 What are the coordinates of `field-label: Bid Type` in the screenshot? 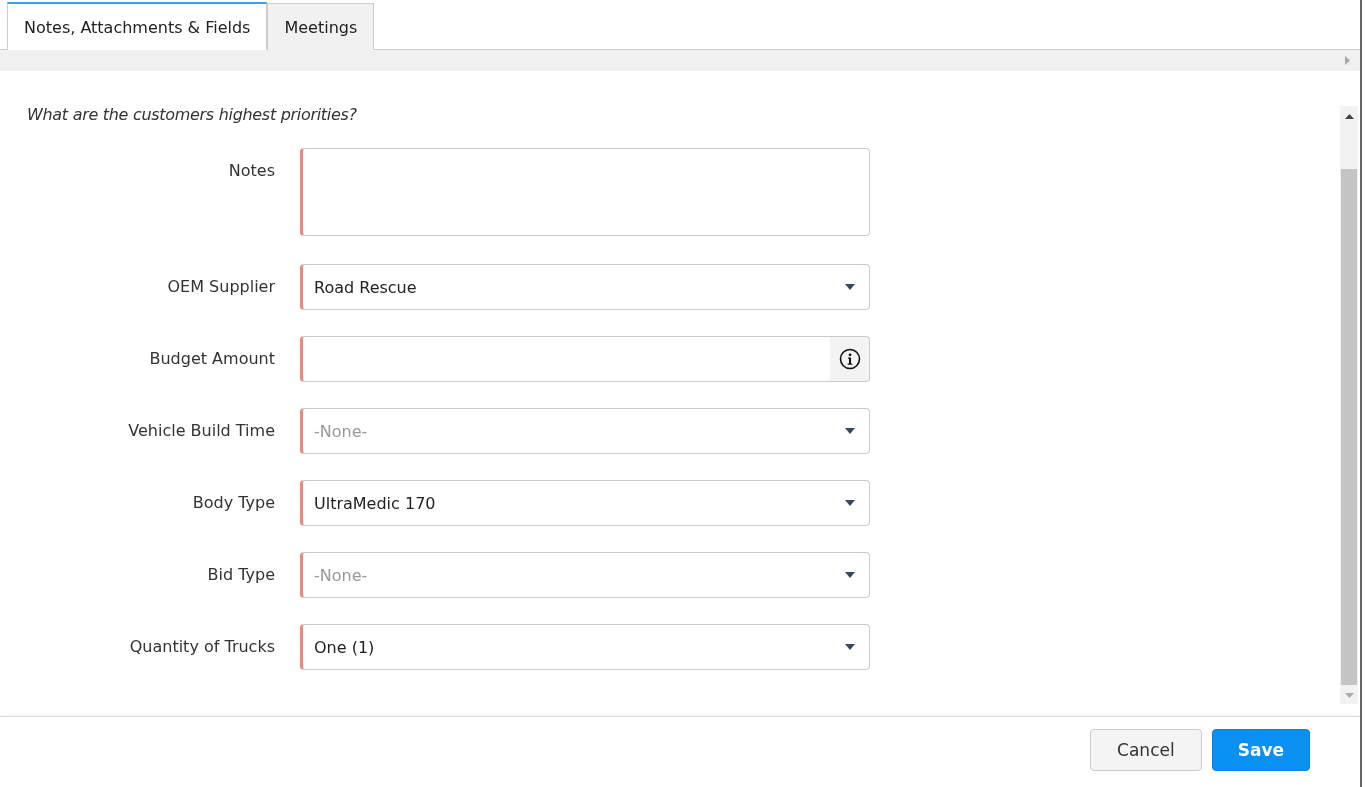 It's located at (241, 575).